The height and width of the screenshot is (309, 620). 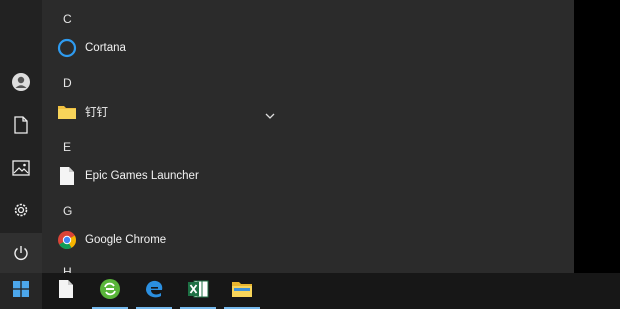 I want to click on taskbar-file-button, so click(x=66, y=291).